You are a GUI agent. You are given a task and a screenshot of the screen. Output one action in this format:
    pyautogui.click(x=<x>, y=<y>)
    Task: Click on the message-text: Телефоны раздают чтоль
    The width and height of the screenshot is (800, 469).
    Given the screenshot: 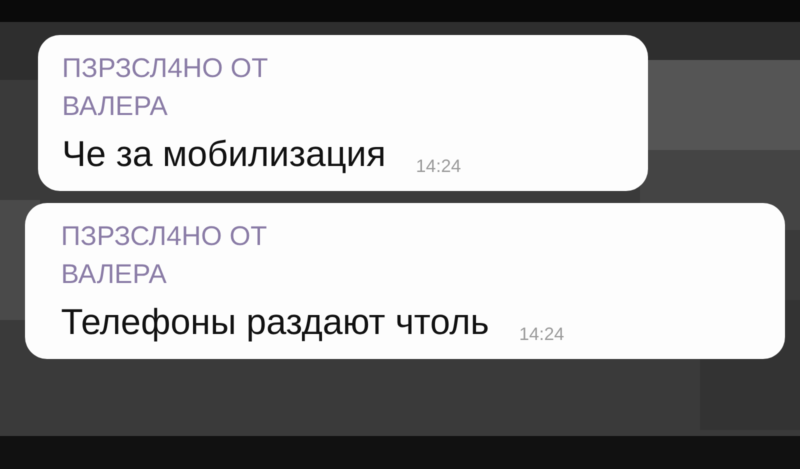 What is the action you would take?
    pyautogui.click(x=275, y=322)
    